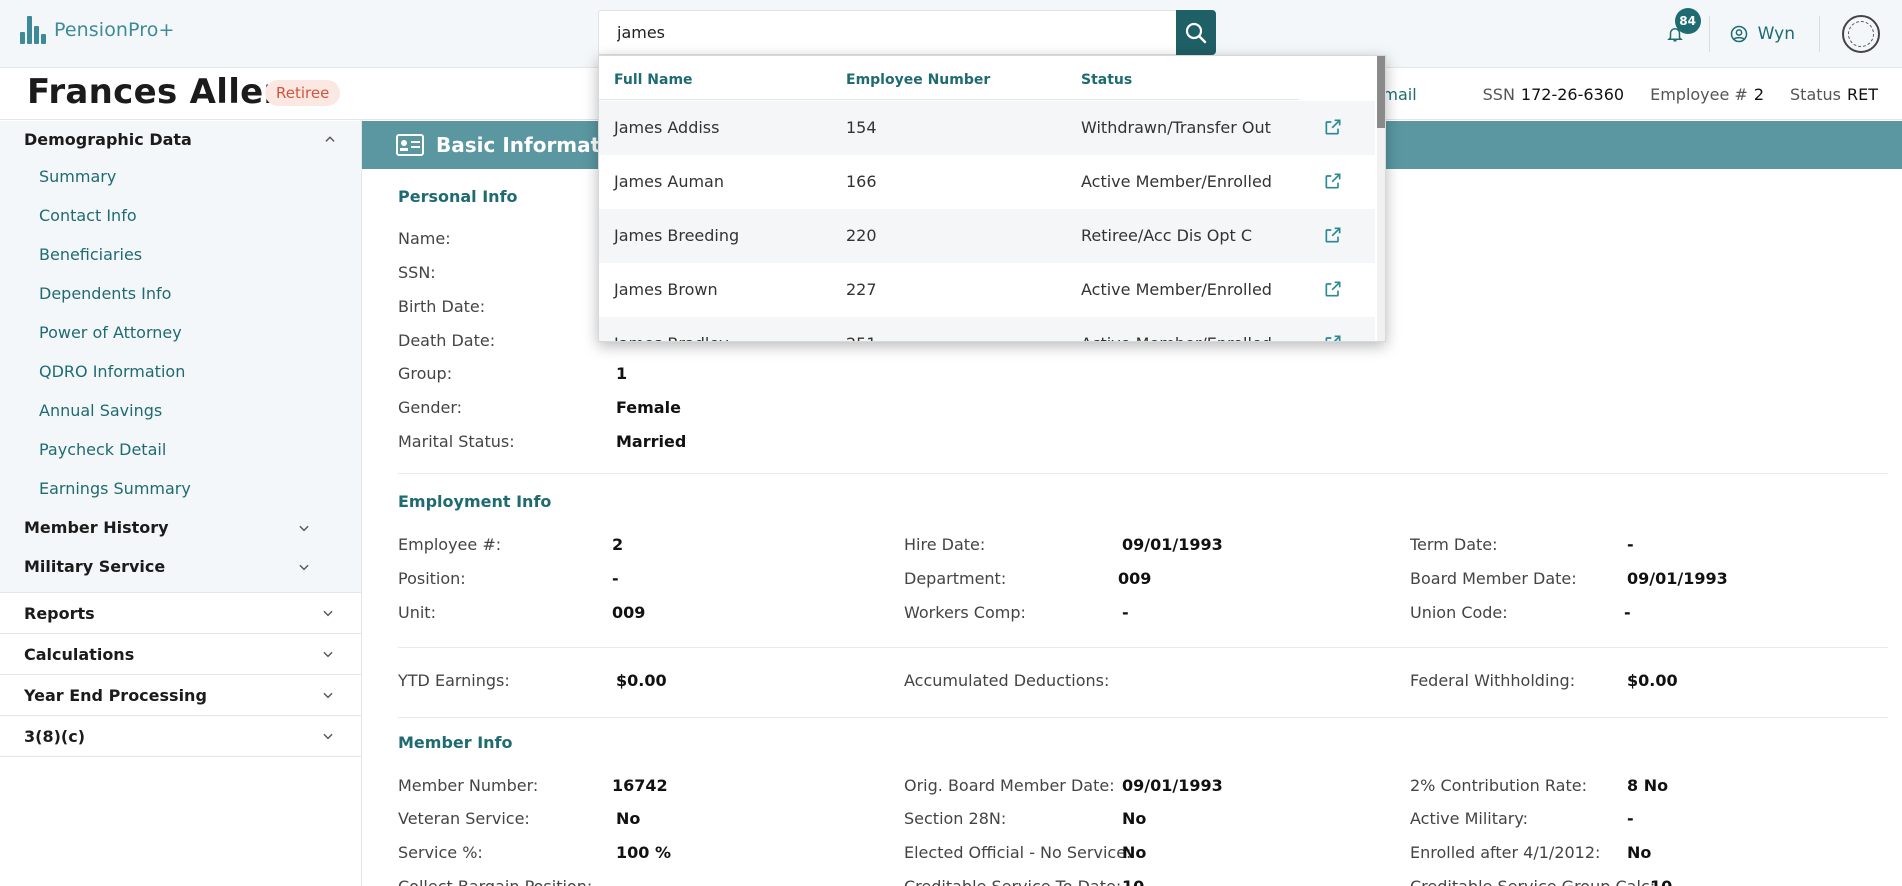 Image resolution: width=1902 pixels, height=886 pixels. What do you see at coordinates (987, 236) in the screenshot?
I see `result-row: James Breeding 220 Retiree/Acc Dis Opt C` at bounding box center [987, 236].